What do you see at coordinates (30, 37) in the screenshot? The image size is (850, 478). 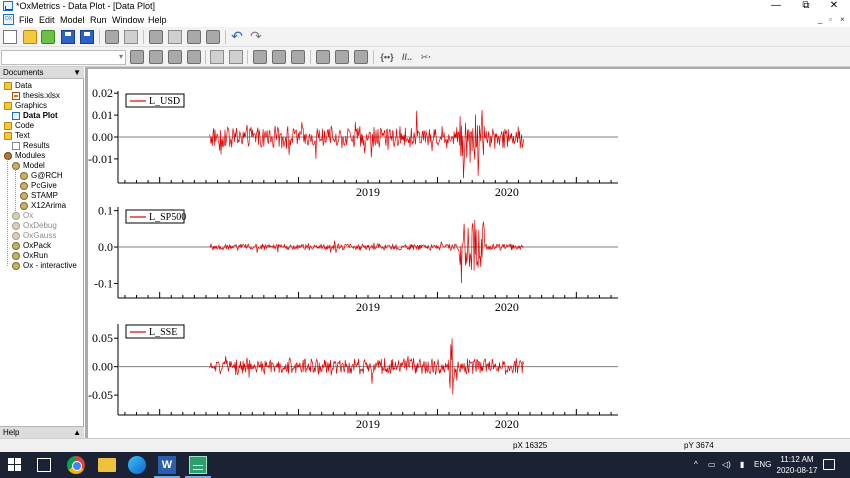 I see `open-folder-icon` at bounding box center [30, 37].